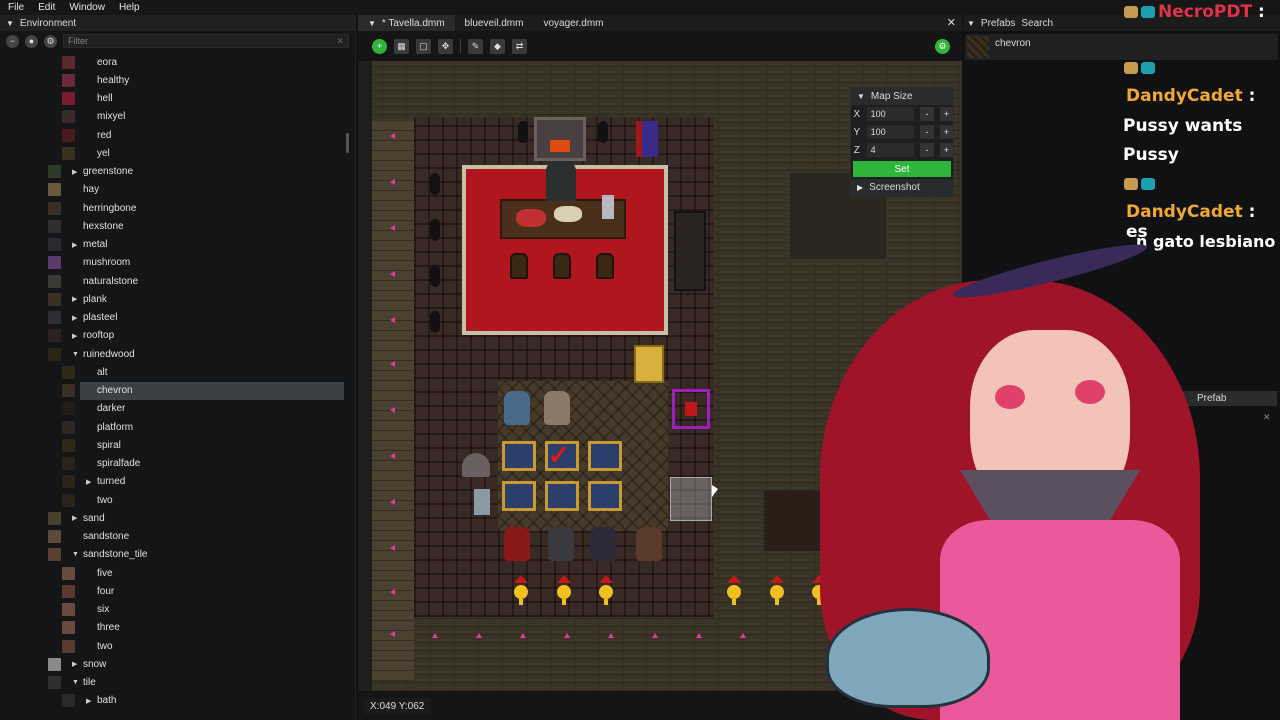  Describe the element at coordinates (54, 555) in the screenshot. I see `texture-swatch-icon` at that location.